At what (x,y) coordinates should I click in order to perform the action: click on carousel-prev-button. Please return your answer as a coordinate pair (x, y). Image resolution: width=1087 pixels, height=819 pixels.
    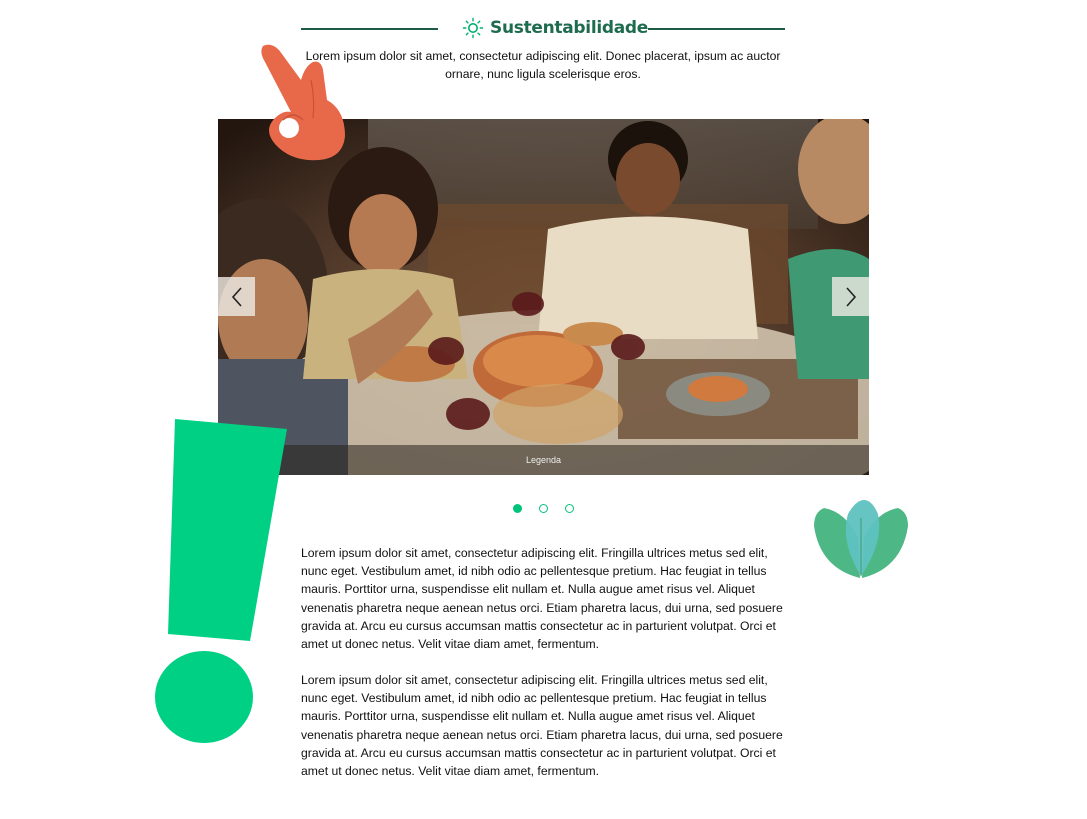
    Looking at the image, I should click on (236, 296).